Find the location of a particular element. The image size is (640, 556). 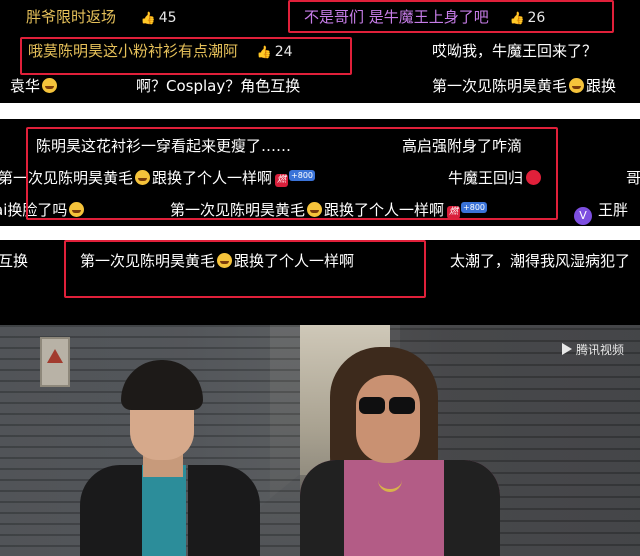

like-counter: 👍 45 is located at coordinates (159, 18).